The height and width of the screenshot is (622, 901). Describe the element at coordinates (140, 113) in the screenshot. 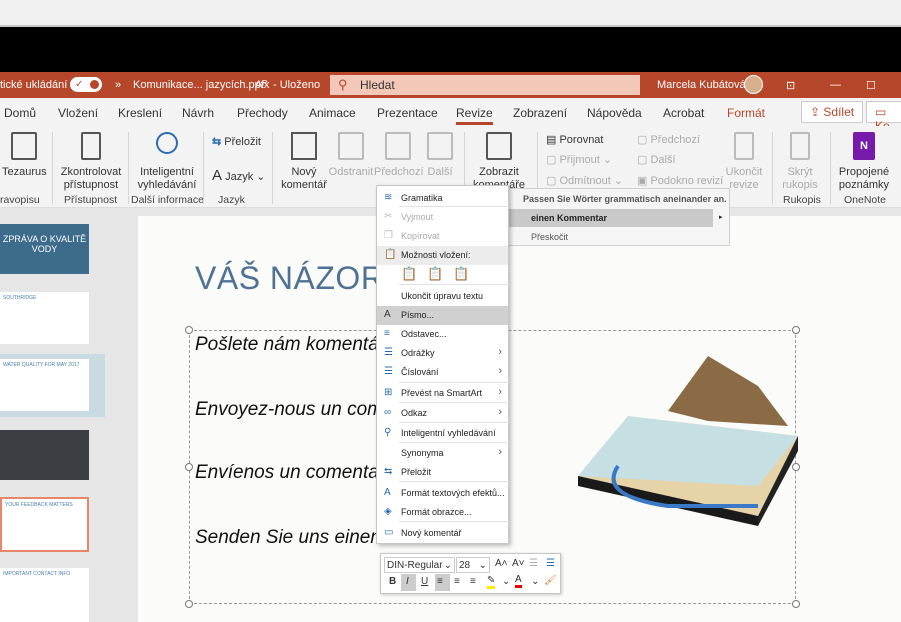

I see `tab-kresleni: Kreslení` at that location.